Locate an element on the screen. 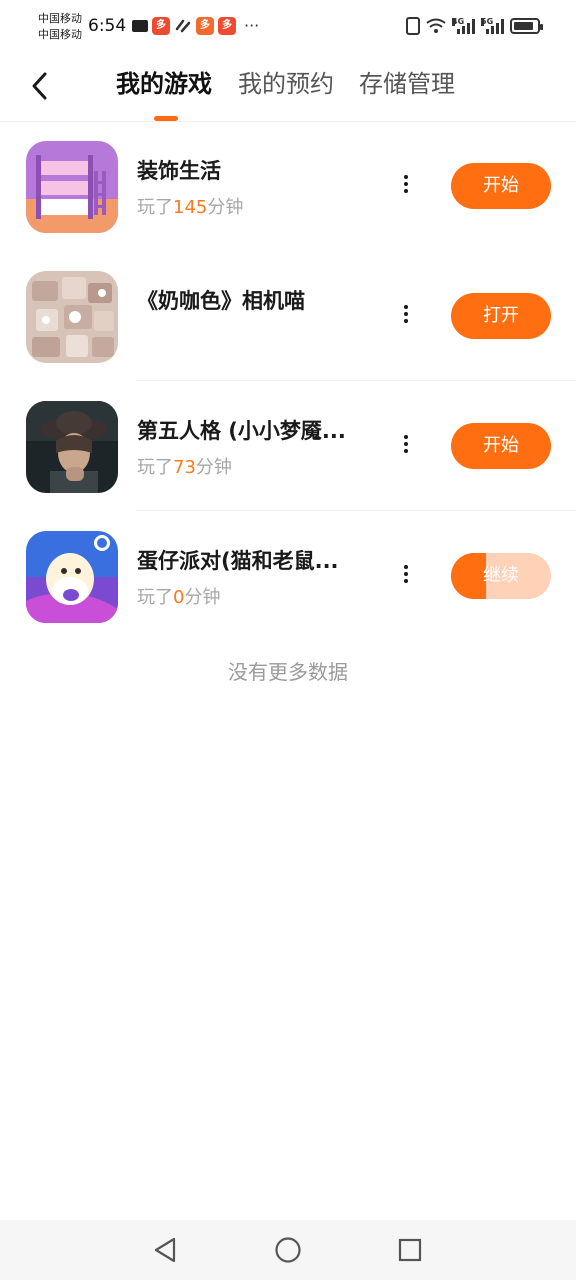 This screenshot has height=1280, width=576. game-row: 蛋仔派对(猫和老鼠... 玩了0分钟 继续 is located at coordinates (288, 585).